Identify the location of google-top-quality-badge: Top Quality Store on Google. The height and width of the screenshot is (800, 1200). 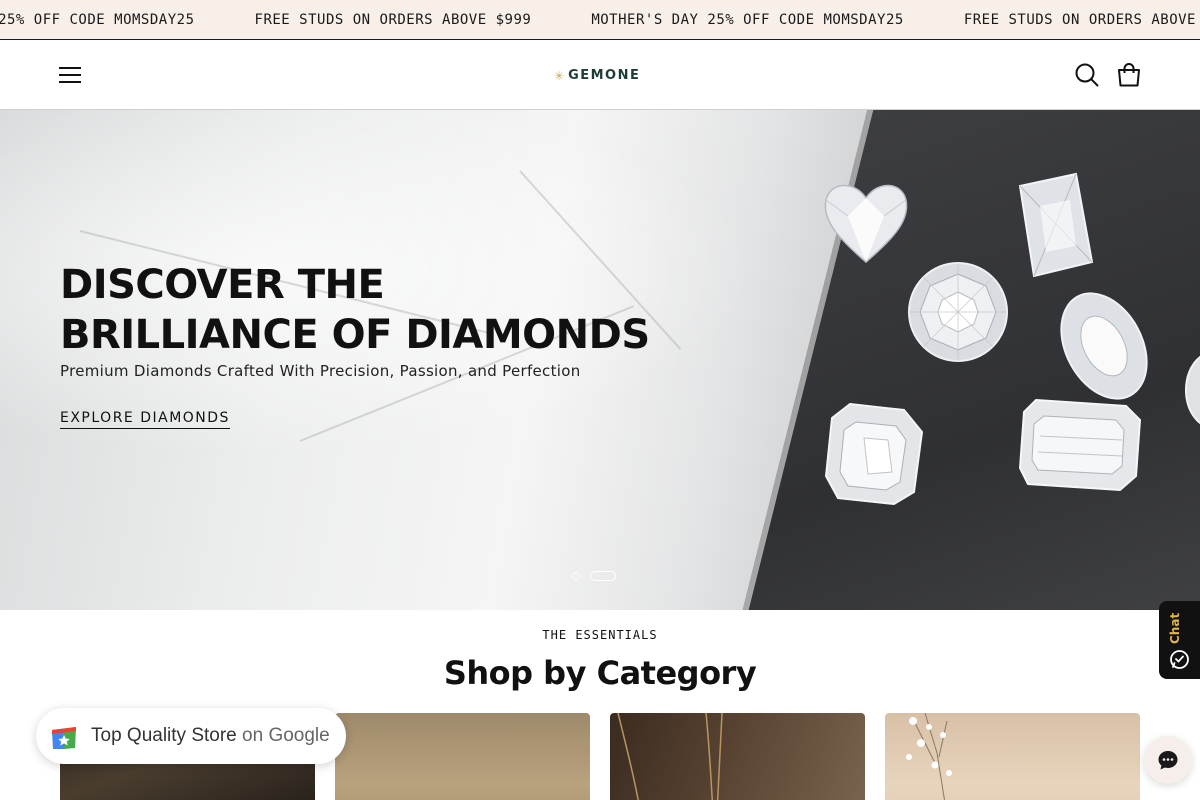
(191, 736).